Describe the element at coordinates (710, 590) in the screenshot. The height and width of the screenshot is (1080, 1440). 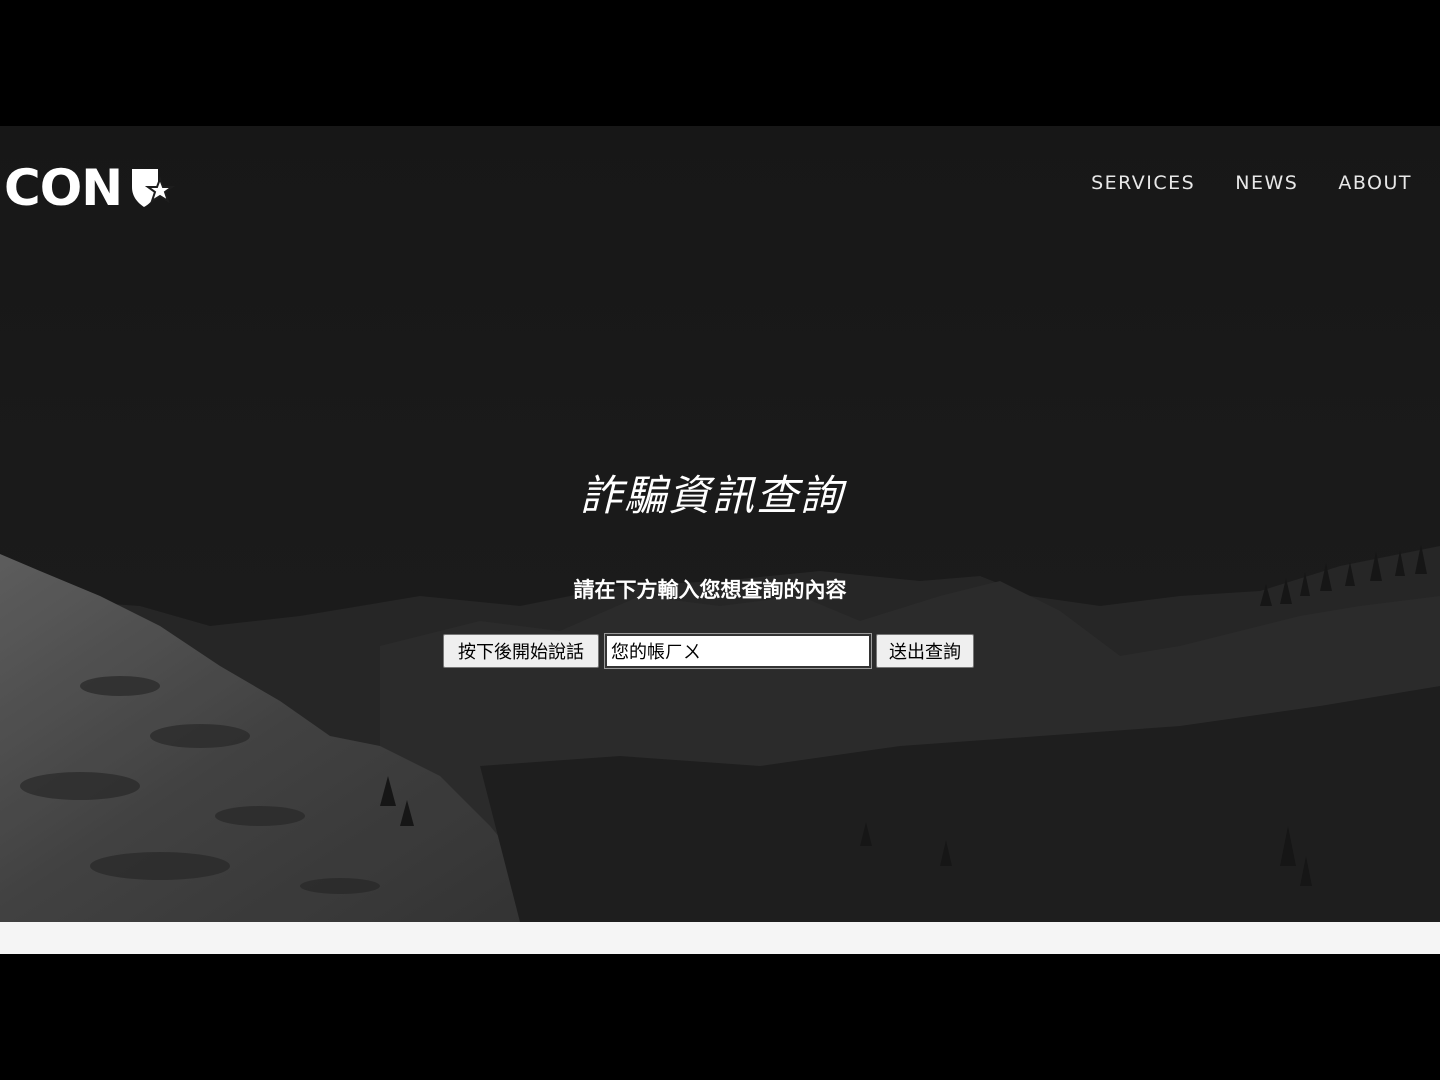
I see `page-subtitle: 請在下方輸入您想查詢的內容` at that location.